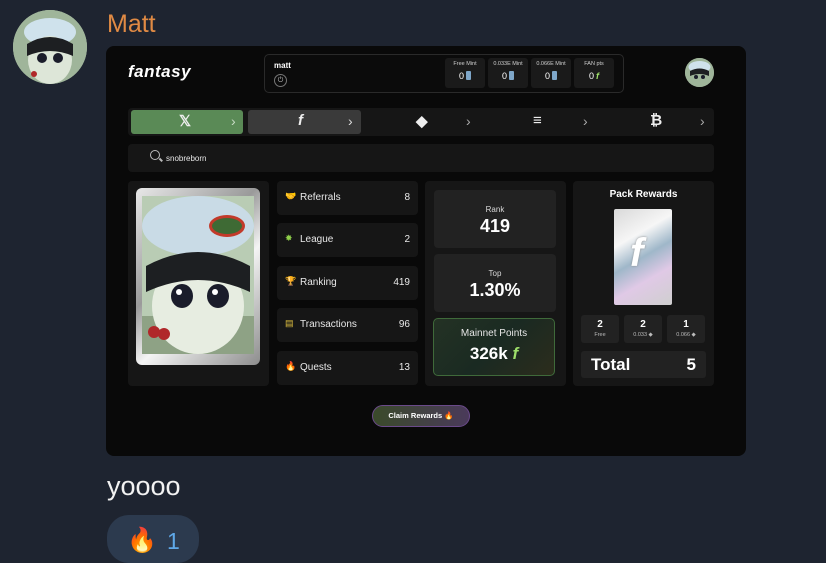 This screenshot has width=826, height=563. What do you see at coordinates (159, 72) in the screenshot?
I see `app-logo: fantasy` at bounding box center [159, 72].